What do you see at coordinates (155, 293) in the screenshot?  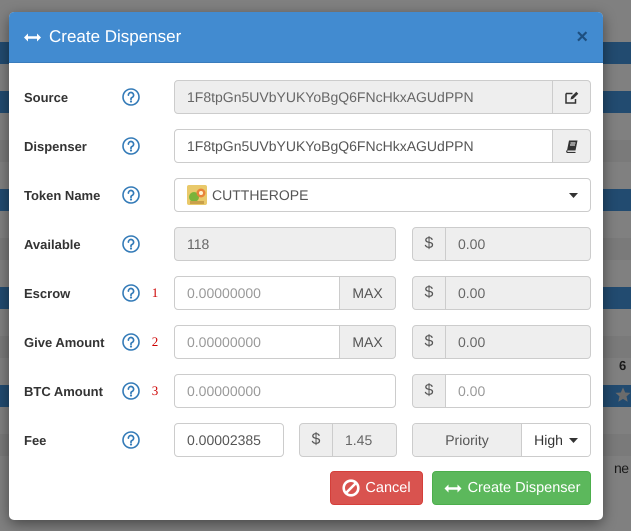 I see `step-number: 1` at bounding box center [155, 293].